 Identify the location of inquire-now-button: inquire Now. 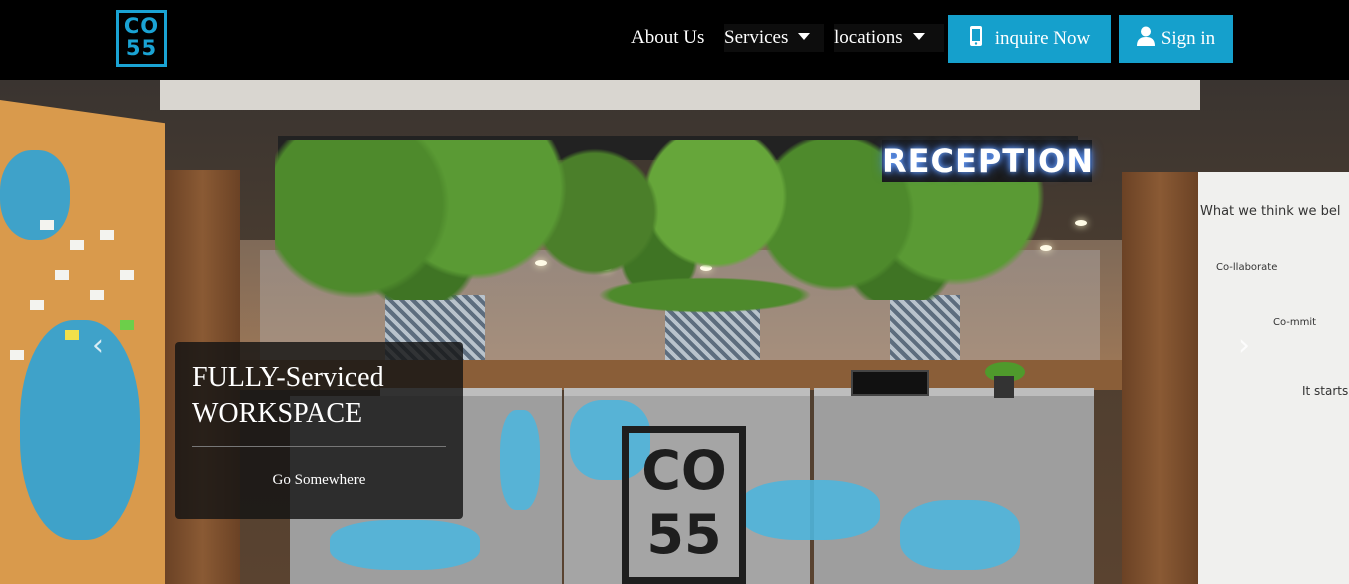
(1029, 39).